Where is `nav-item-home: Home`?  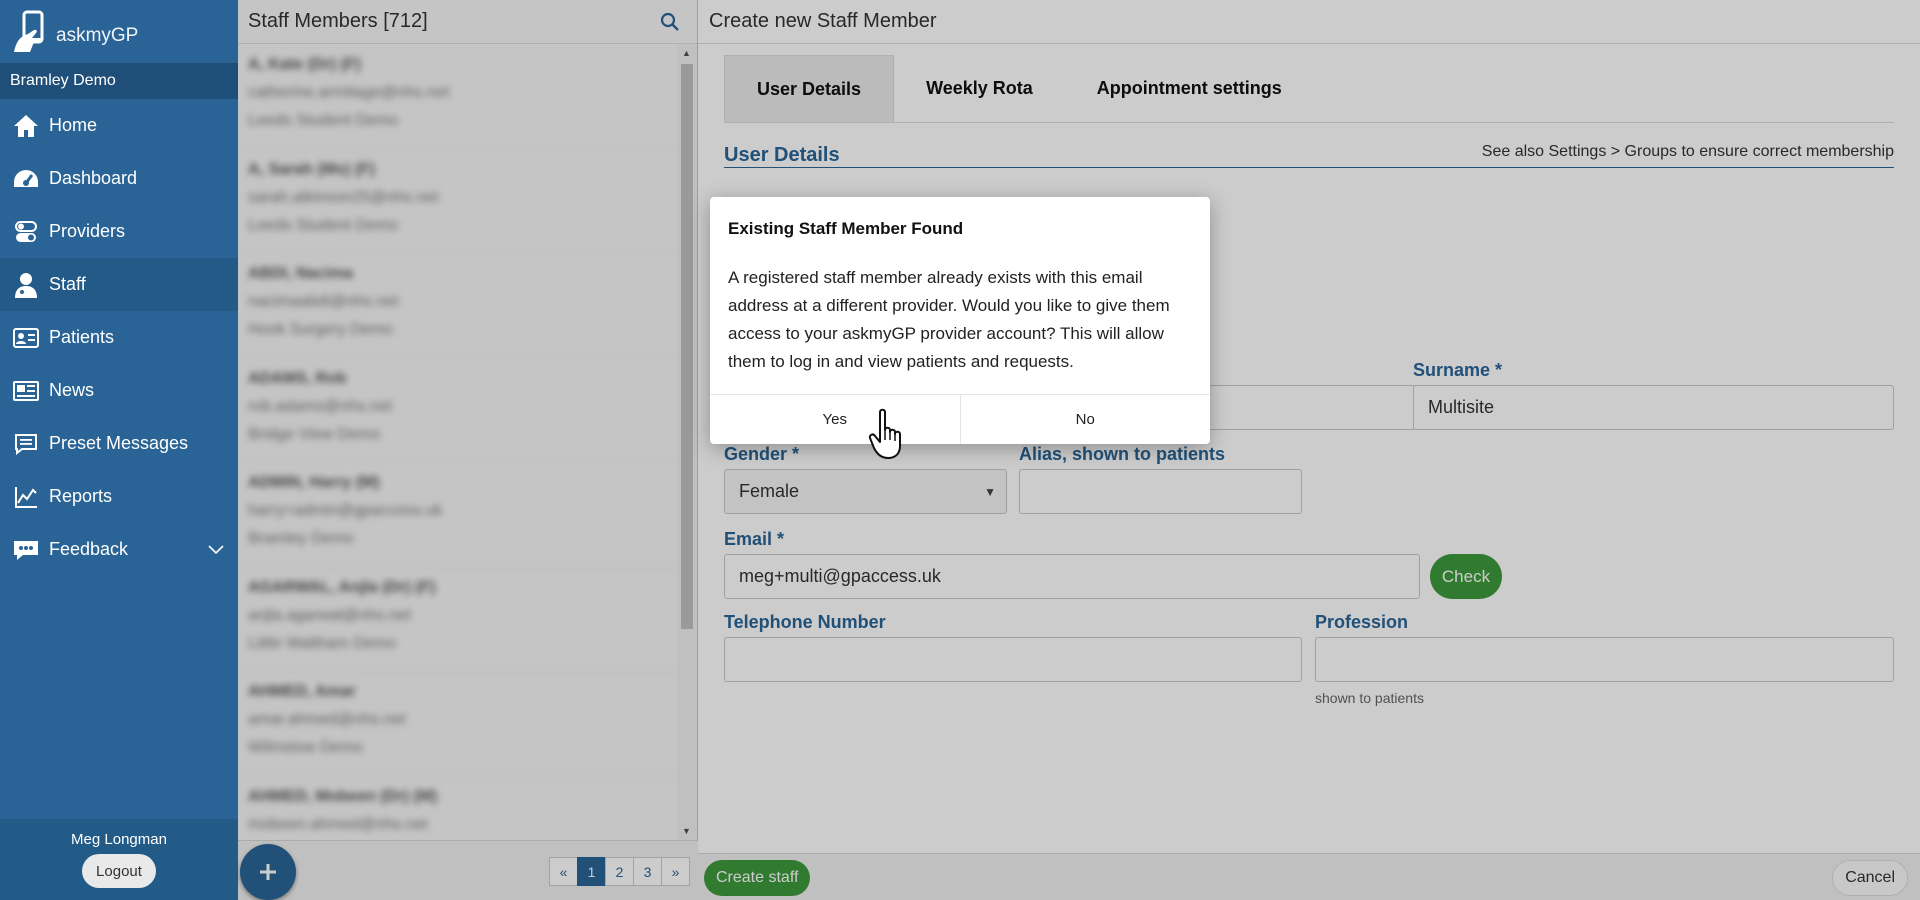
nav-item-home: Home is located at coordinates (119, 125).